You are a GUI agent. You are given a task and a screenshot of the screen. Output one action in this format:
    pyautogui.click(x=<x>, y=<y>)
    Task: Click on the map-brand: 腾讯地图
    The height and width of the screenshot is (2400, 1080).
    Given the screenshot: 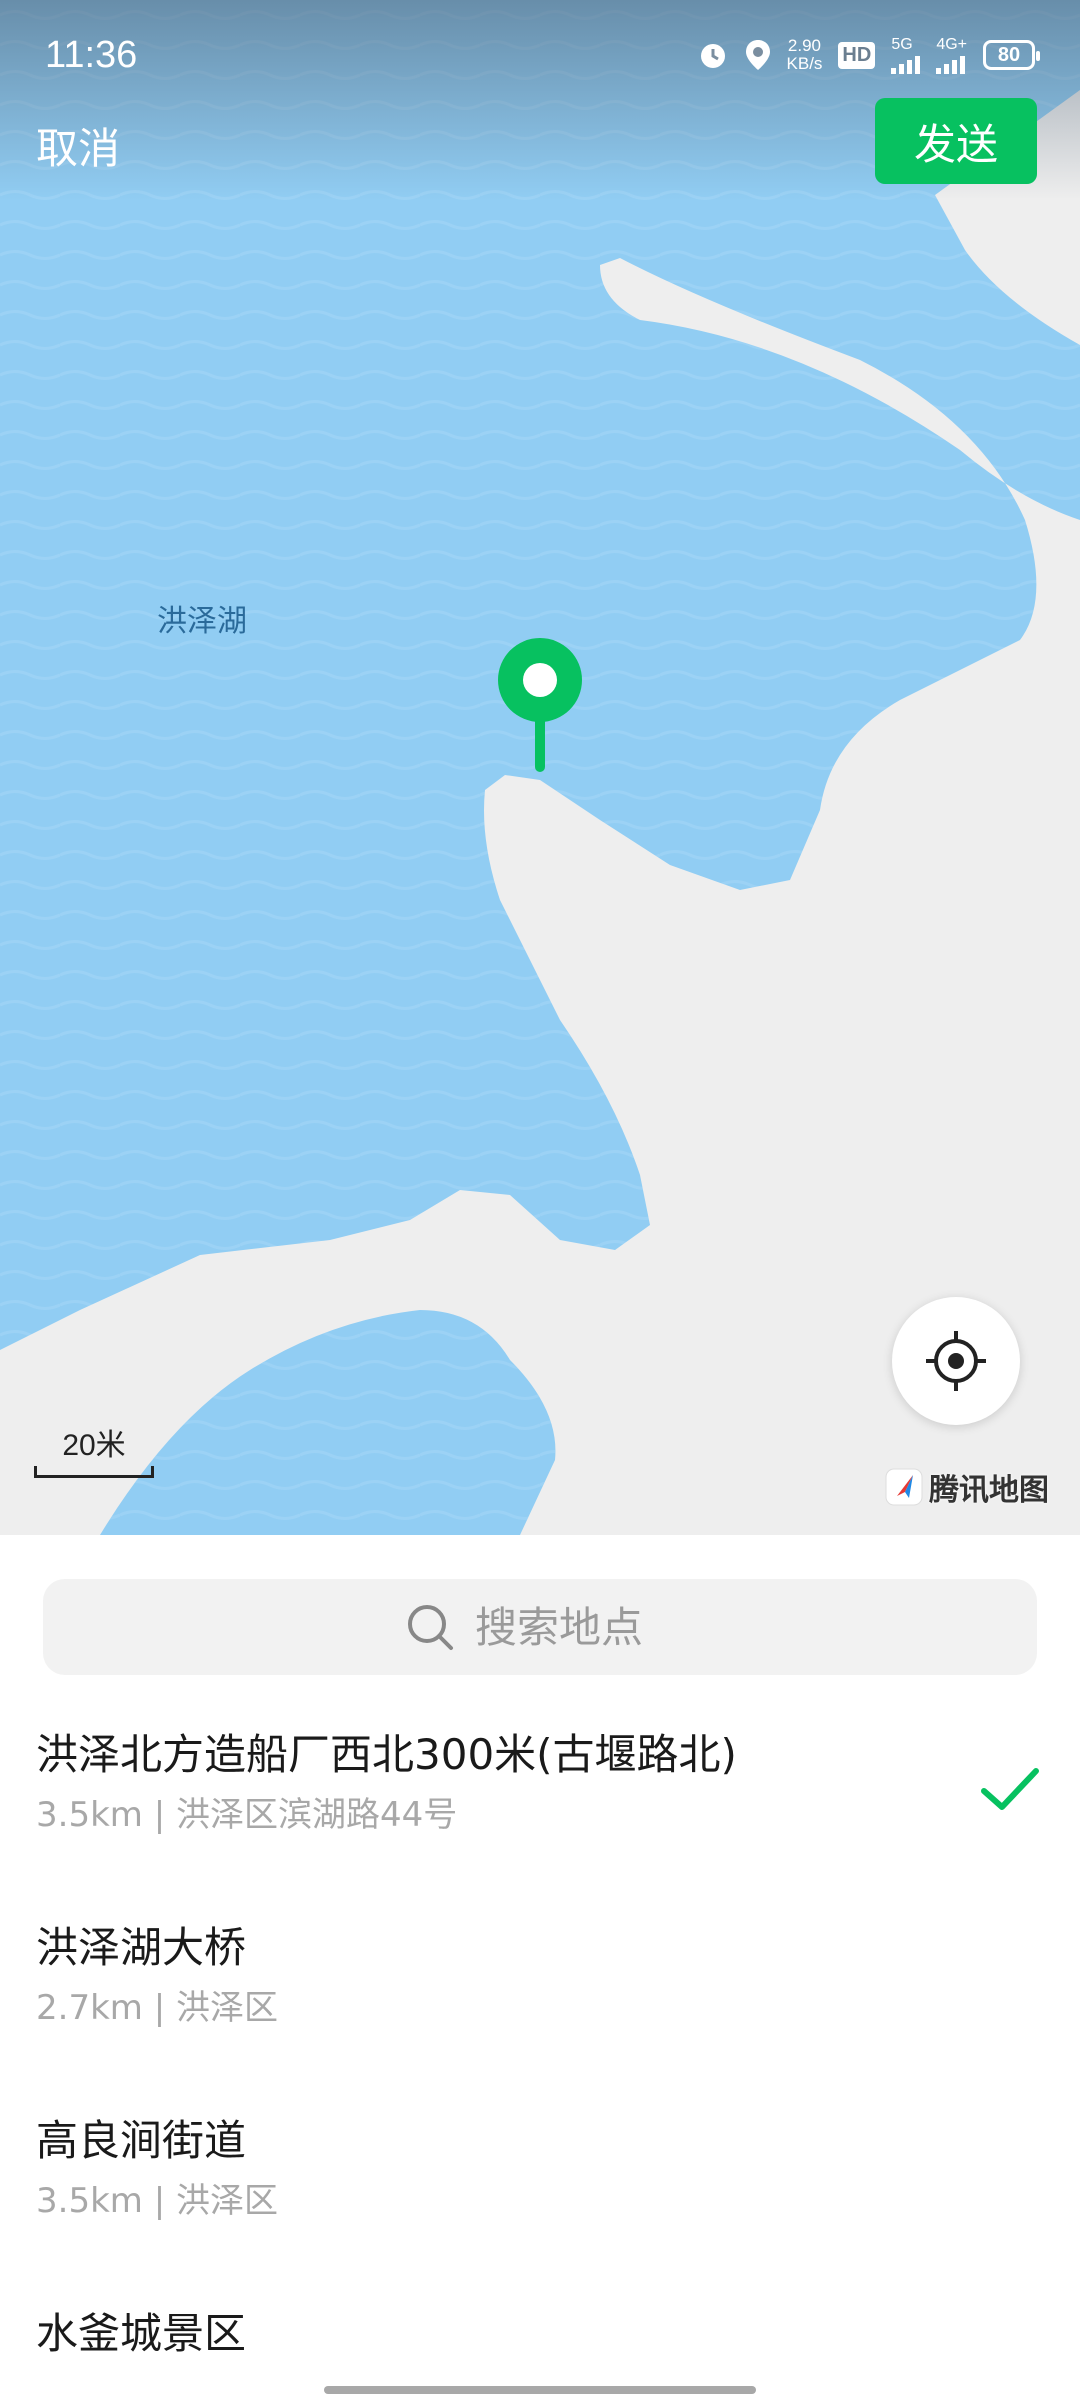 What is the action you would take?
    pyautogui.click(x=967, y=1487)
    